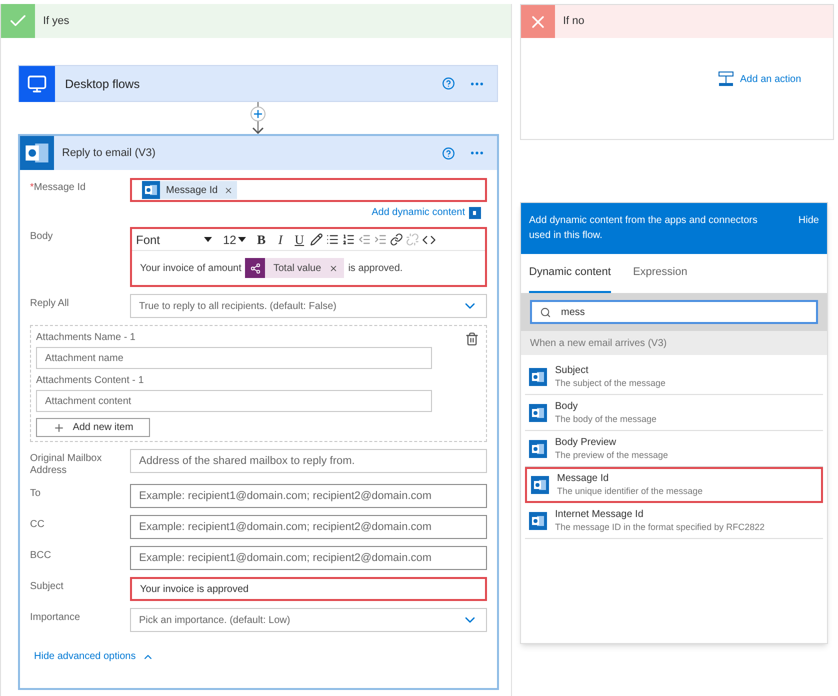 This screenshot has width=838, height=696. I want to click on attachment-field: Attachment content, so click(234, 401).